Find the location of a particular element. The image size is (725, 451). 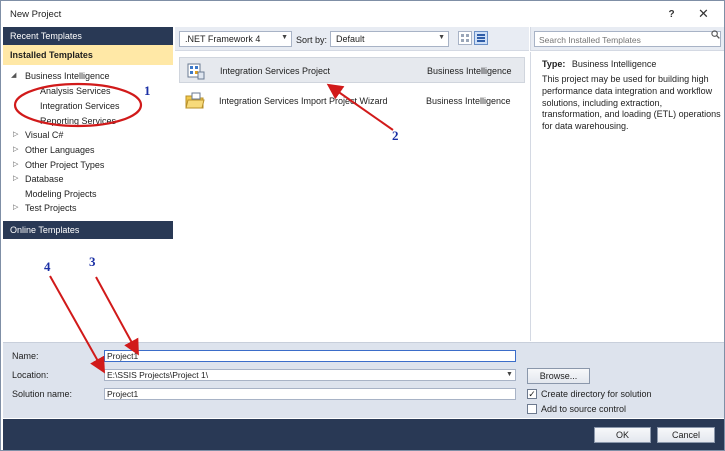

tree-item-reporting-services: Reporting Services is located at coordinates (78, 121).